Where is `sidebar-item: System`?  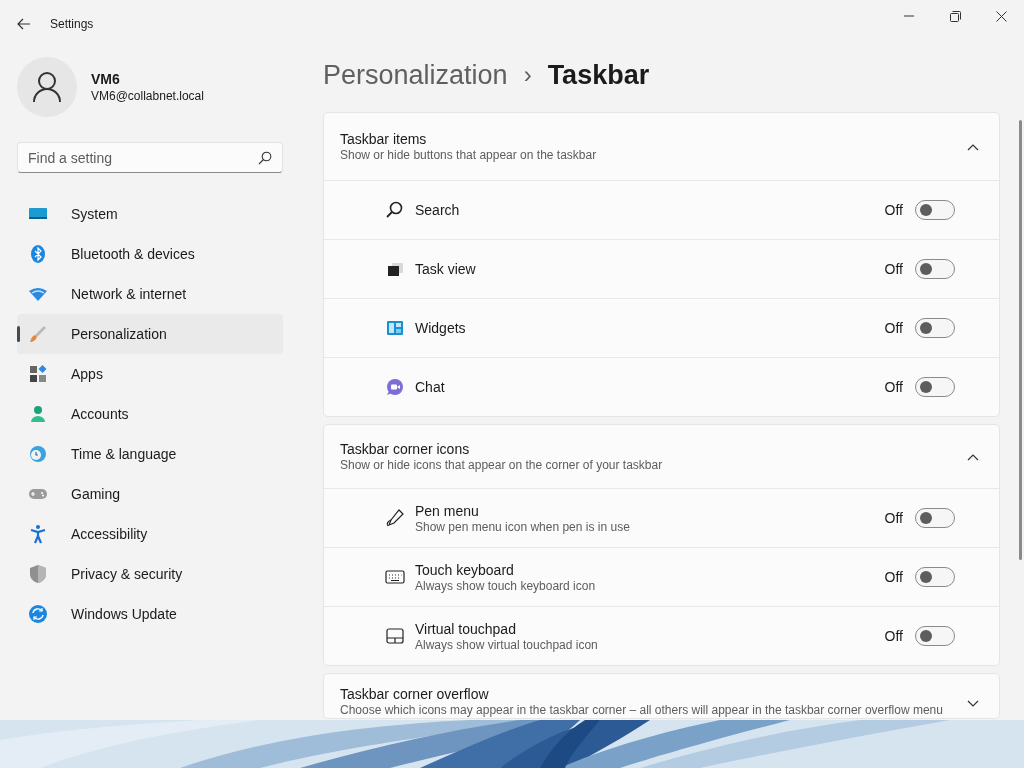 sidebar-item: System is located at coordinates (150, 214).